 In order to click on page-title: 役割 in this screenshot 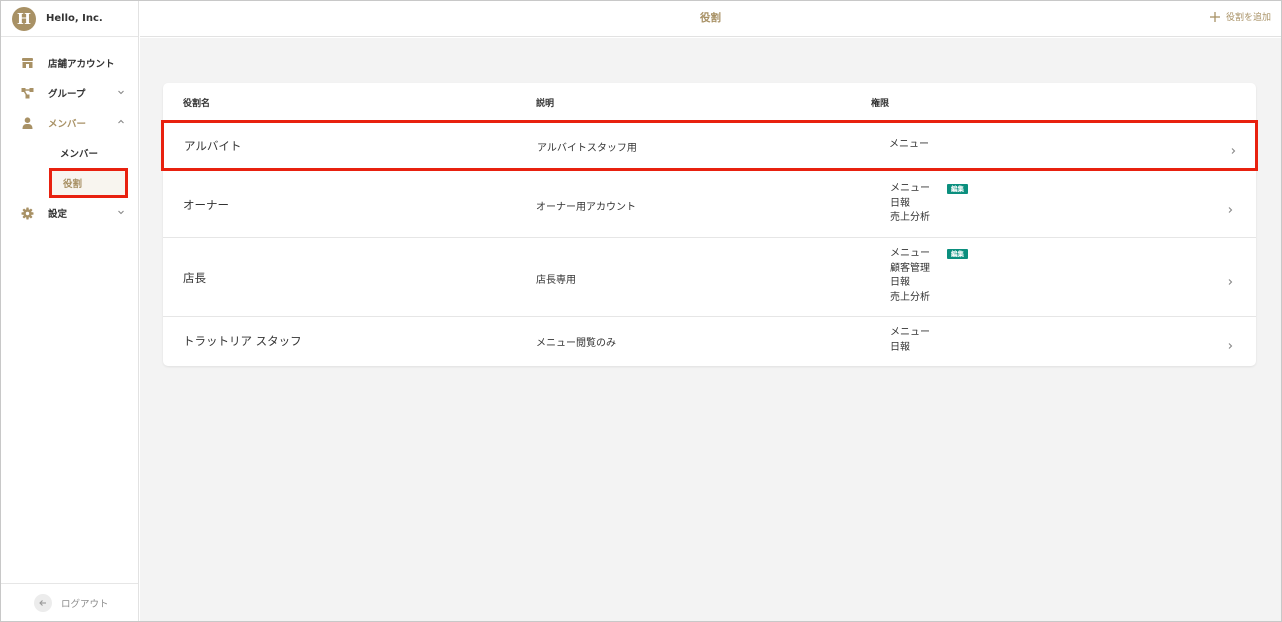, I will do `click(710, 18)`.